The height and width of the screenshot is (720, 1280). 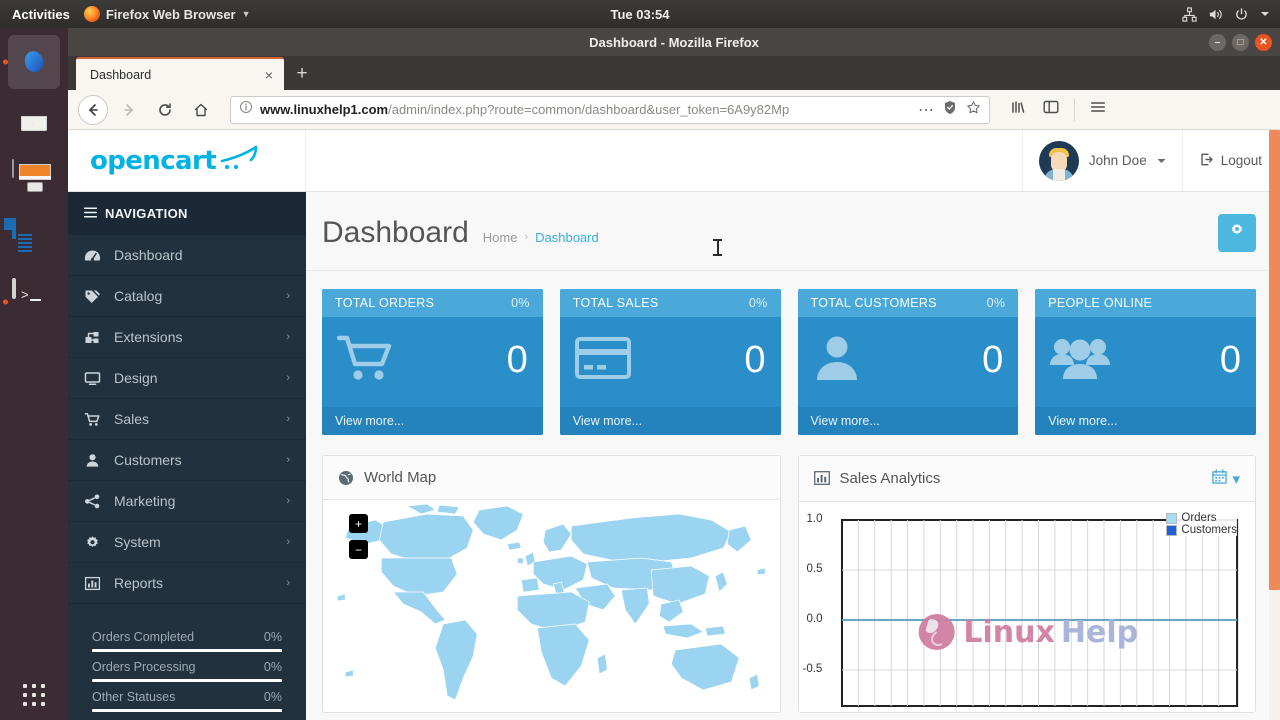 What do you see at coordinates (272, 637) in the screenshot?
I see `stat-value: 0%` at bounding box center [272, 637].